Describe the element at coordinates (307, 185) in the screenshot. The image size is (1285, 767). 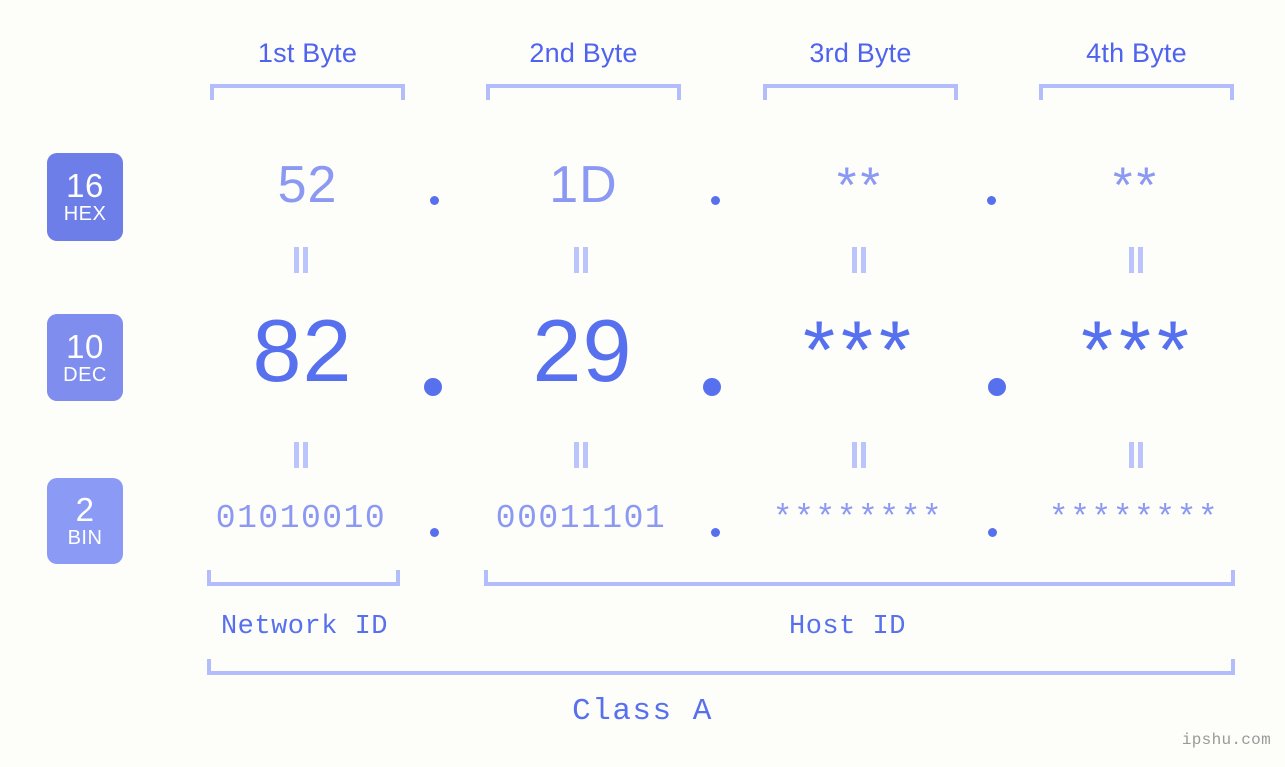
I see `hex-byte-1-value: 52` at that location.